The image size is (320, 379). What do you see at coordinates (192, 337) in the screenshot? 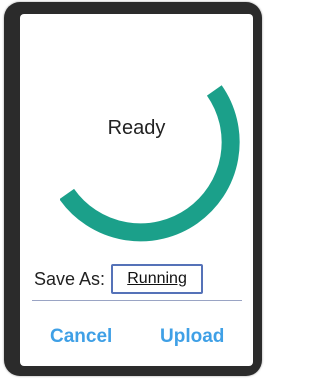
I see `upload-button: Upload` at bounding box center [192, 337].